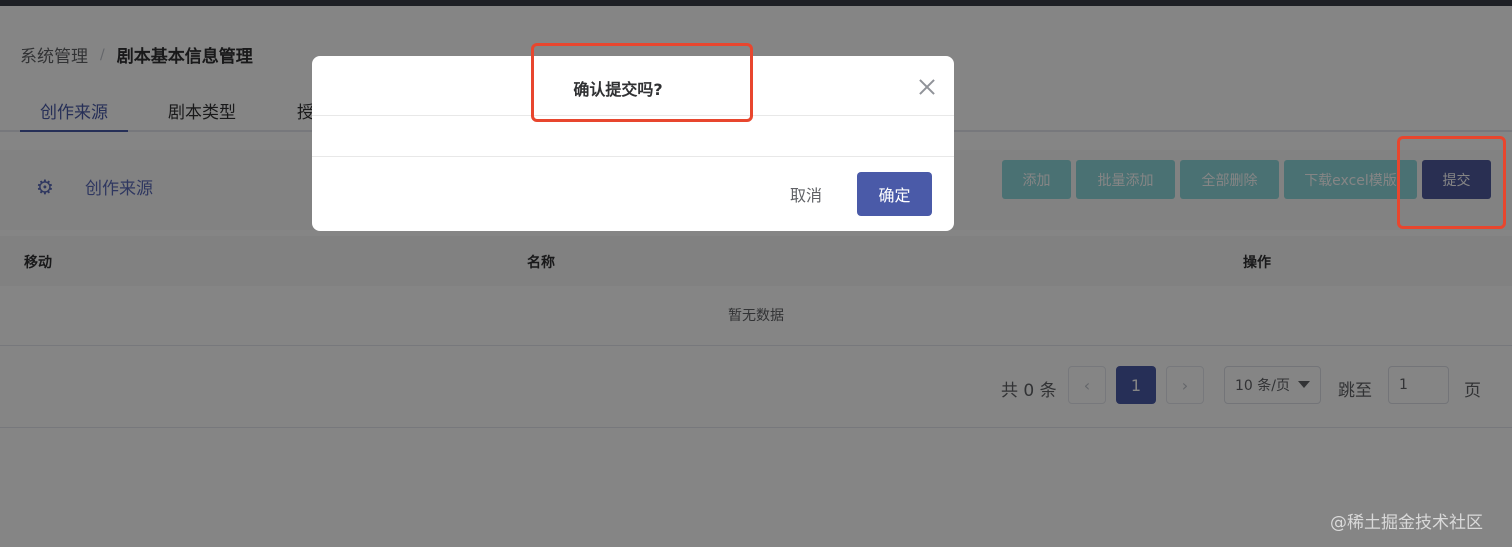 The height and width of the screenshot is (547, 1512). I want to click on cancel-button: 取消, so click(806, 194).